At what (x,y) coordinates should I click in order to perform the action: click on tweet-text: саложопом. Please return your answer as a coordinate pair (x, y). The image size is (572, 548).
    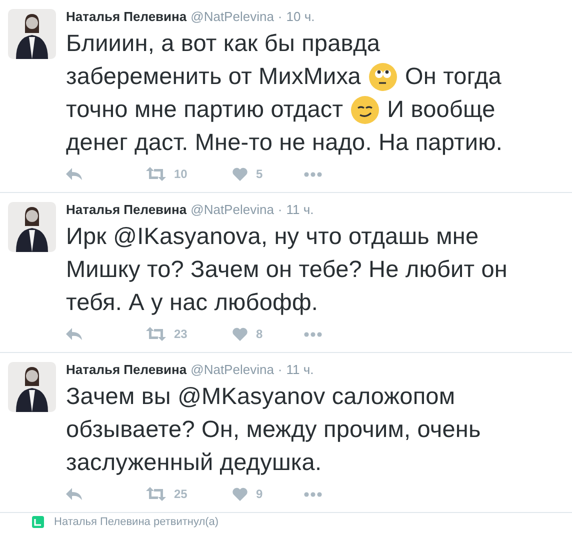
    Looking at the image, I should click on (393, 396).